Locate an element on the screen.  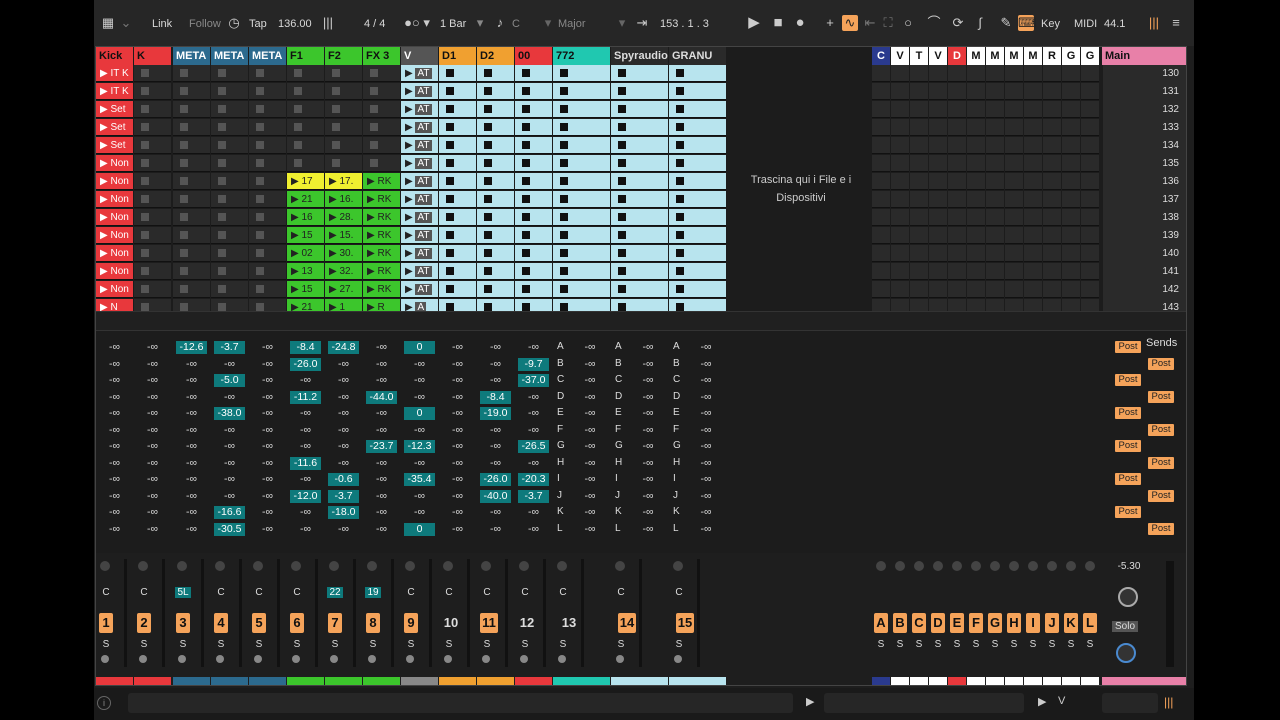
track-header: GRANU is located at coordinates (697, 56).